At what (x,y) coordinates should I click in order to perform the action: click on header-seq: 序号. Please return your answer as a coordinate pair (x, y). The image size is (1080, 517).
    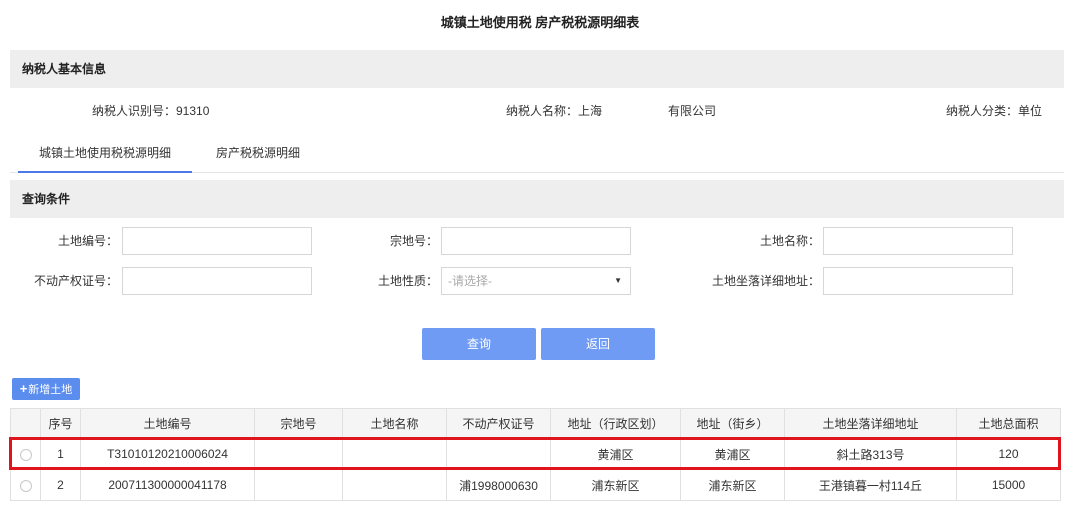
    Looking at the image, I should click on (60, 423).